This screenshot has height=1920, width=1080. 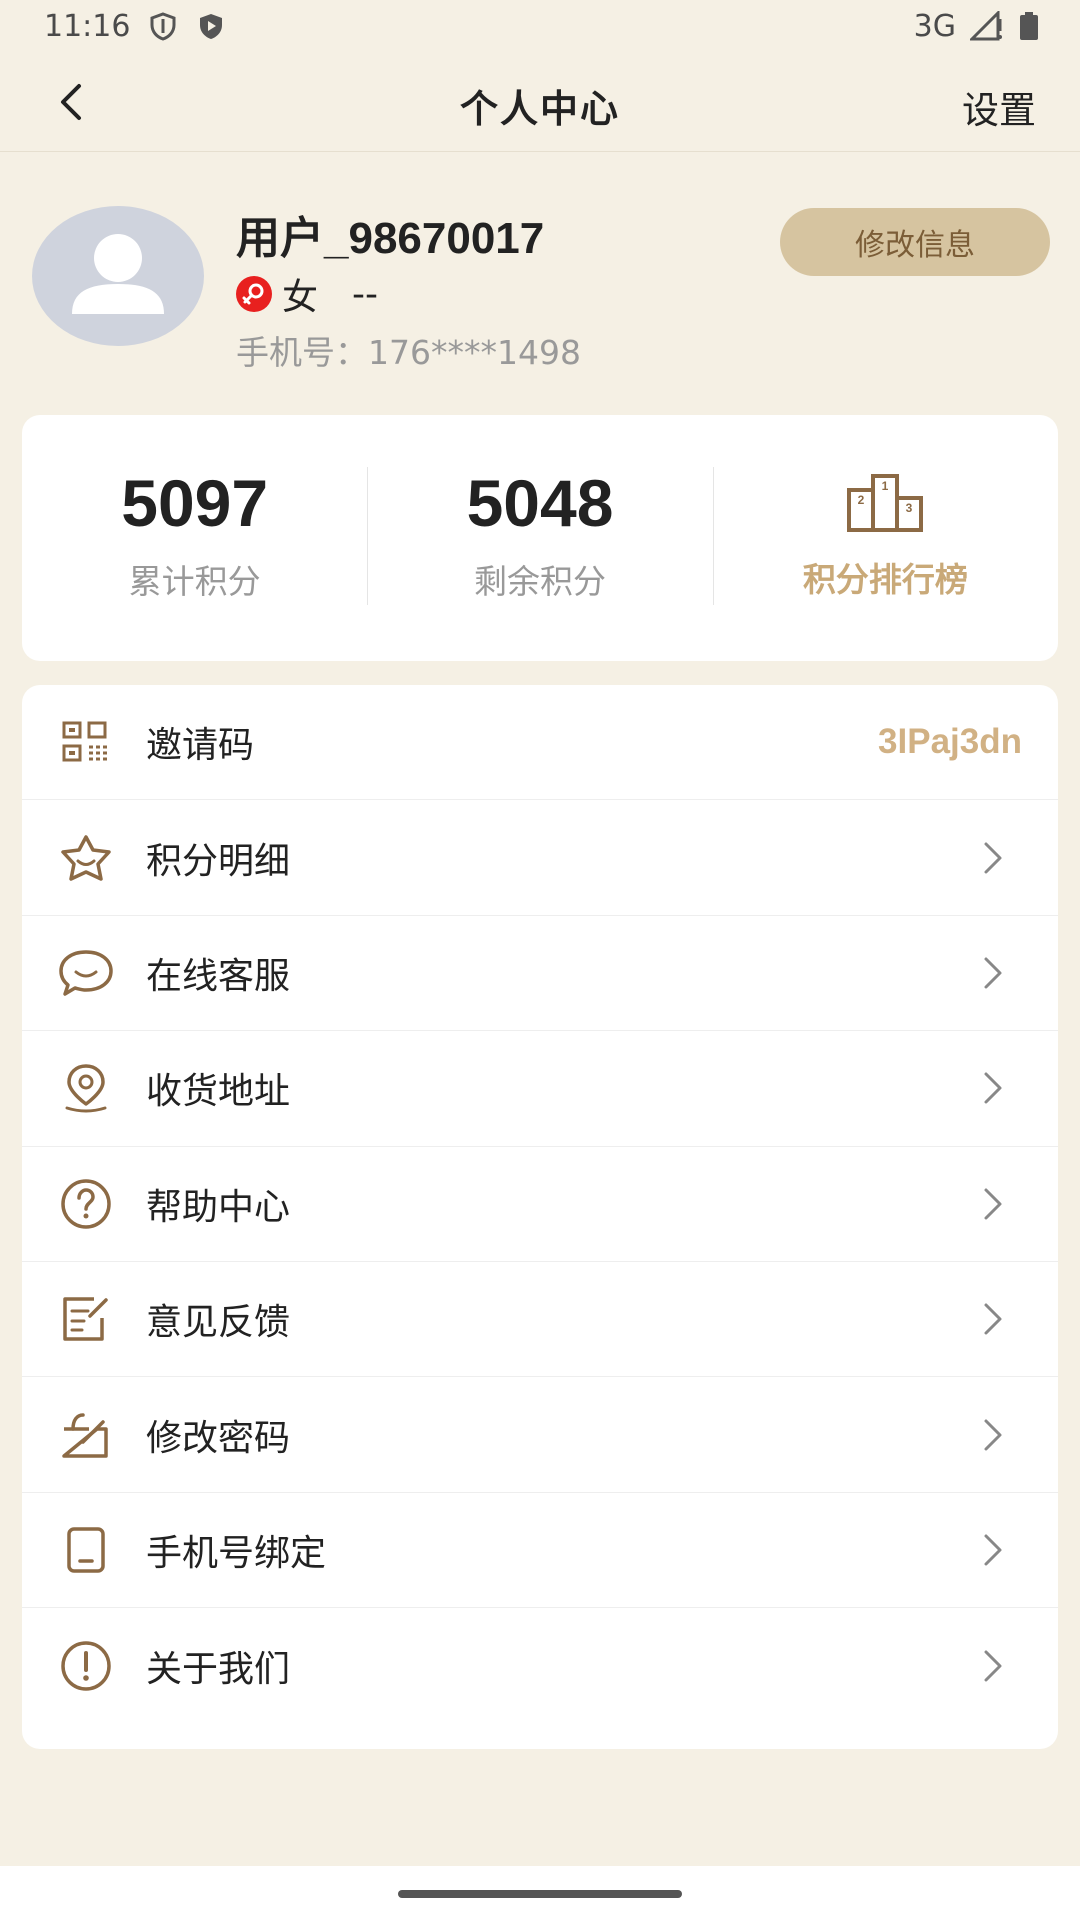 What do you see at coordinates (236, 1553) in the screenshot?
I see `menu-label: 手机号绑定` at bounding box center [236, 1553].